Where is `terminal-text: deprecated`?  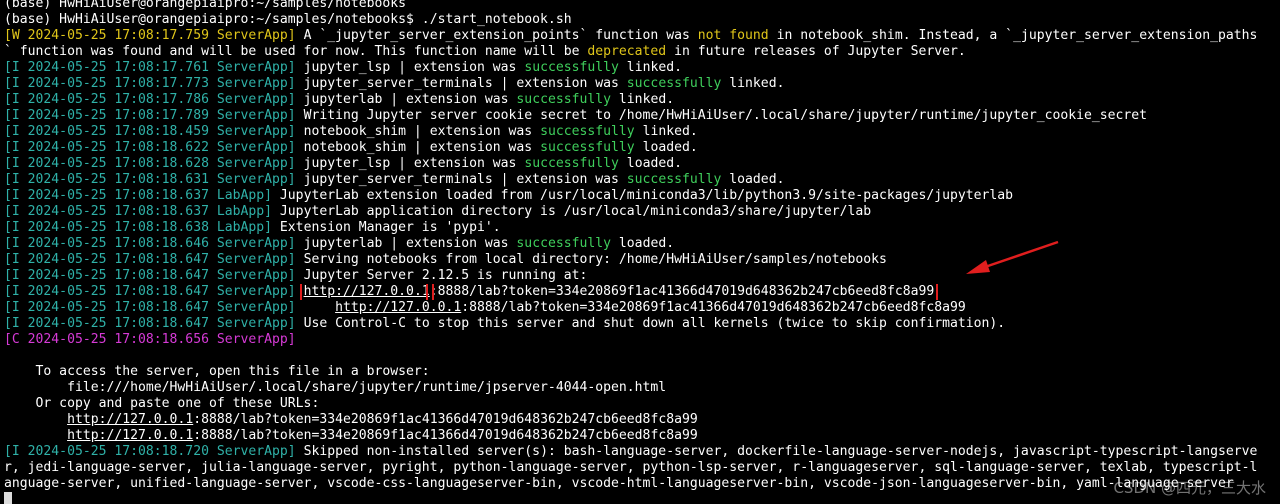 terminal-text: deprecated is located at coordinates (627, 51).